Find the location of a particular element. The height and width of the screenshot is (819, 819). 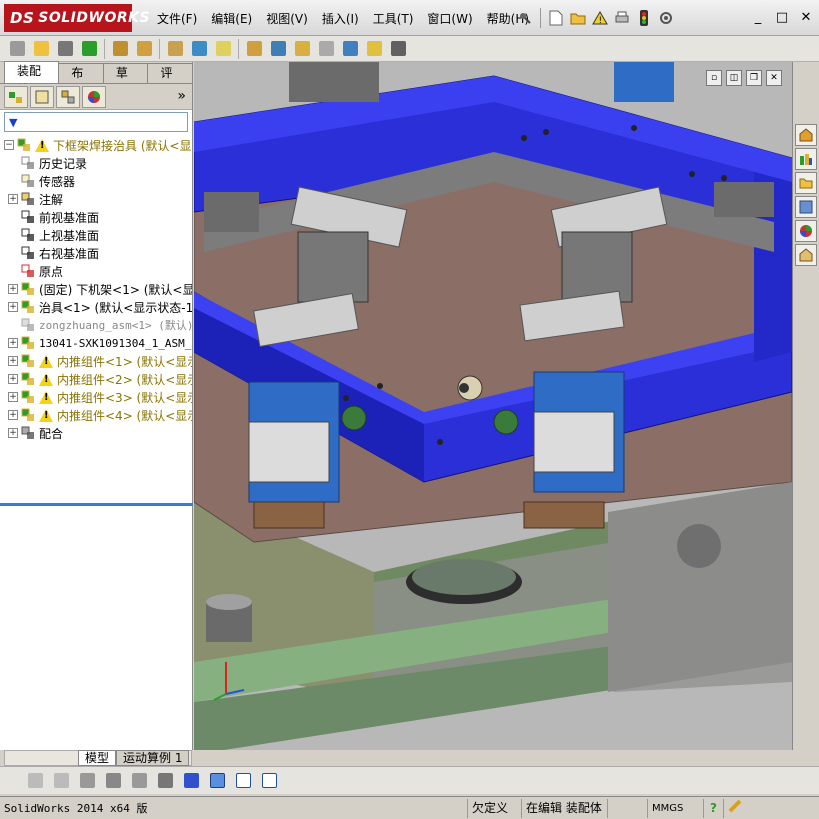

rotate-icon is located at coordinates (61, 781).